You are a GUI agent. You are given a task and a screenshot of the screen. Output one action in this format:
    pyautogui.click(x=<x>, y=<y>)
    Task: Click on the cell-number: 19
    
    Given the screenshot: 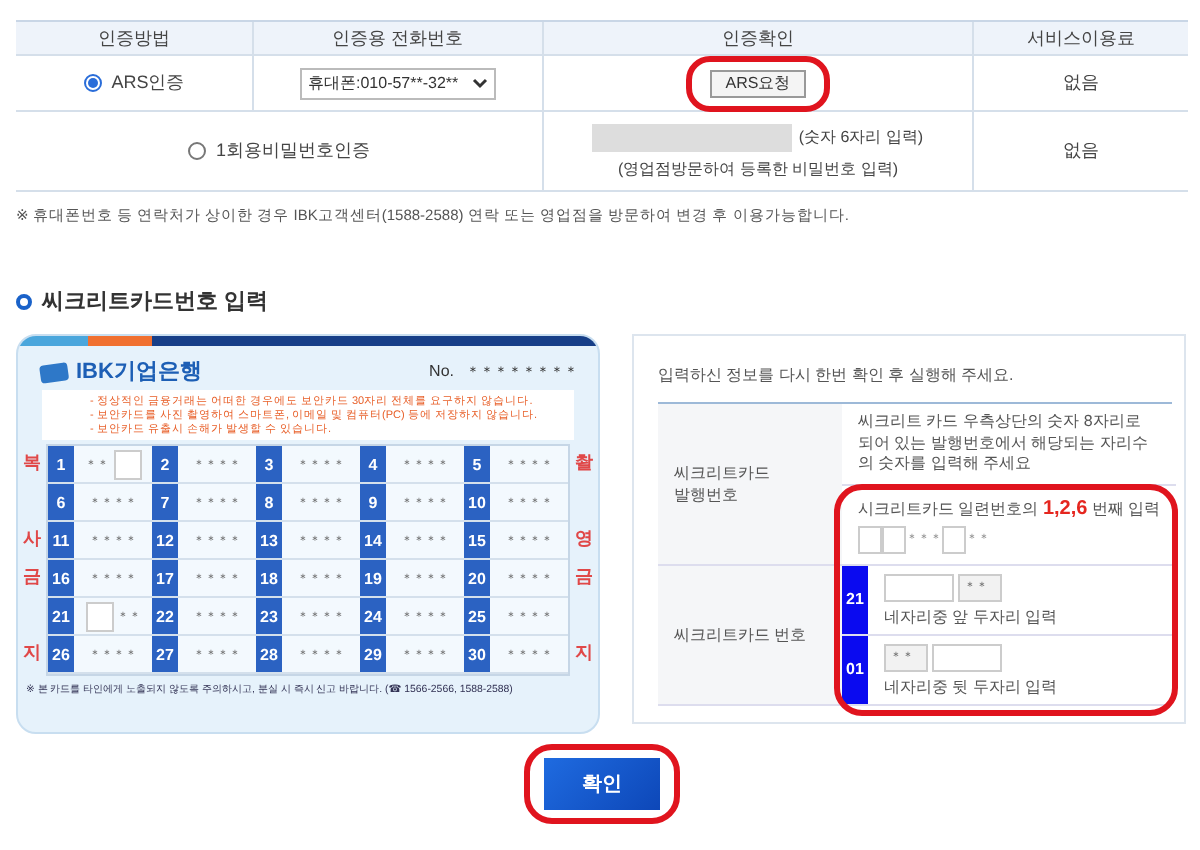 What is the action you would take?
    pyautogui.click(x=373, y=578)
    